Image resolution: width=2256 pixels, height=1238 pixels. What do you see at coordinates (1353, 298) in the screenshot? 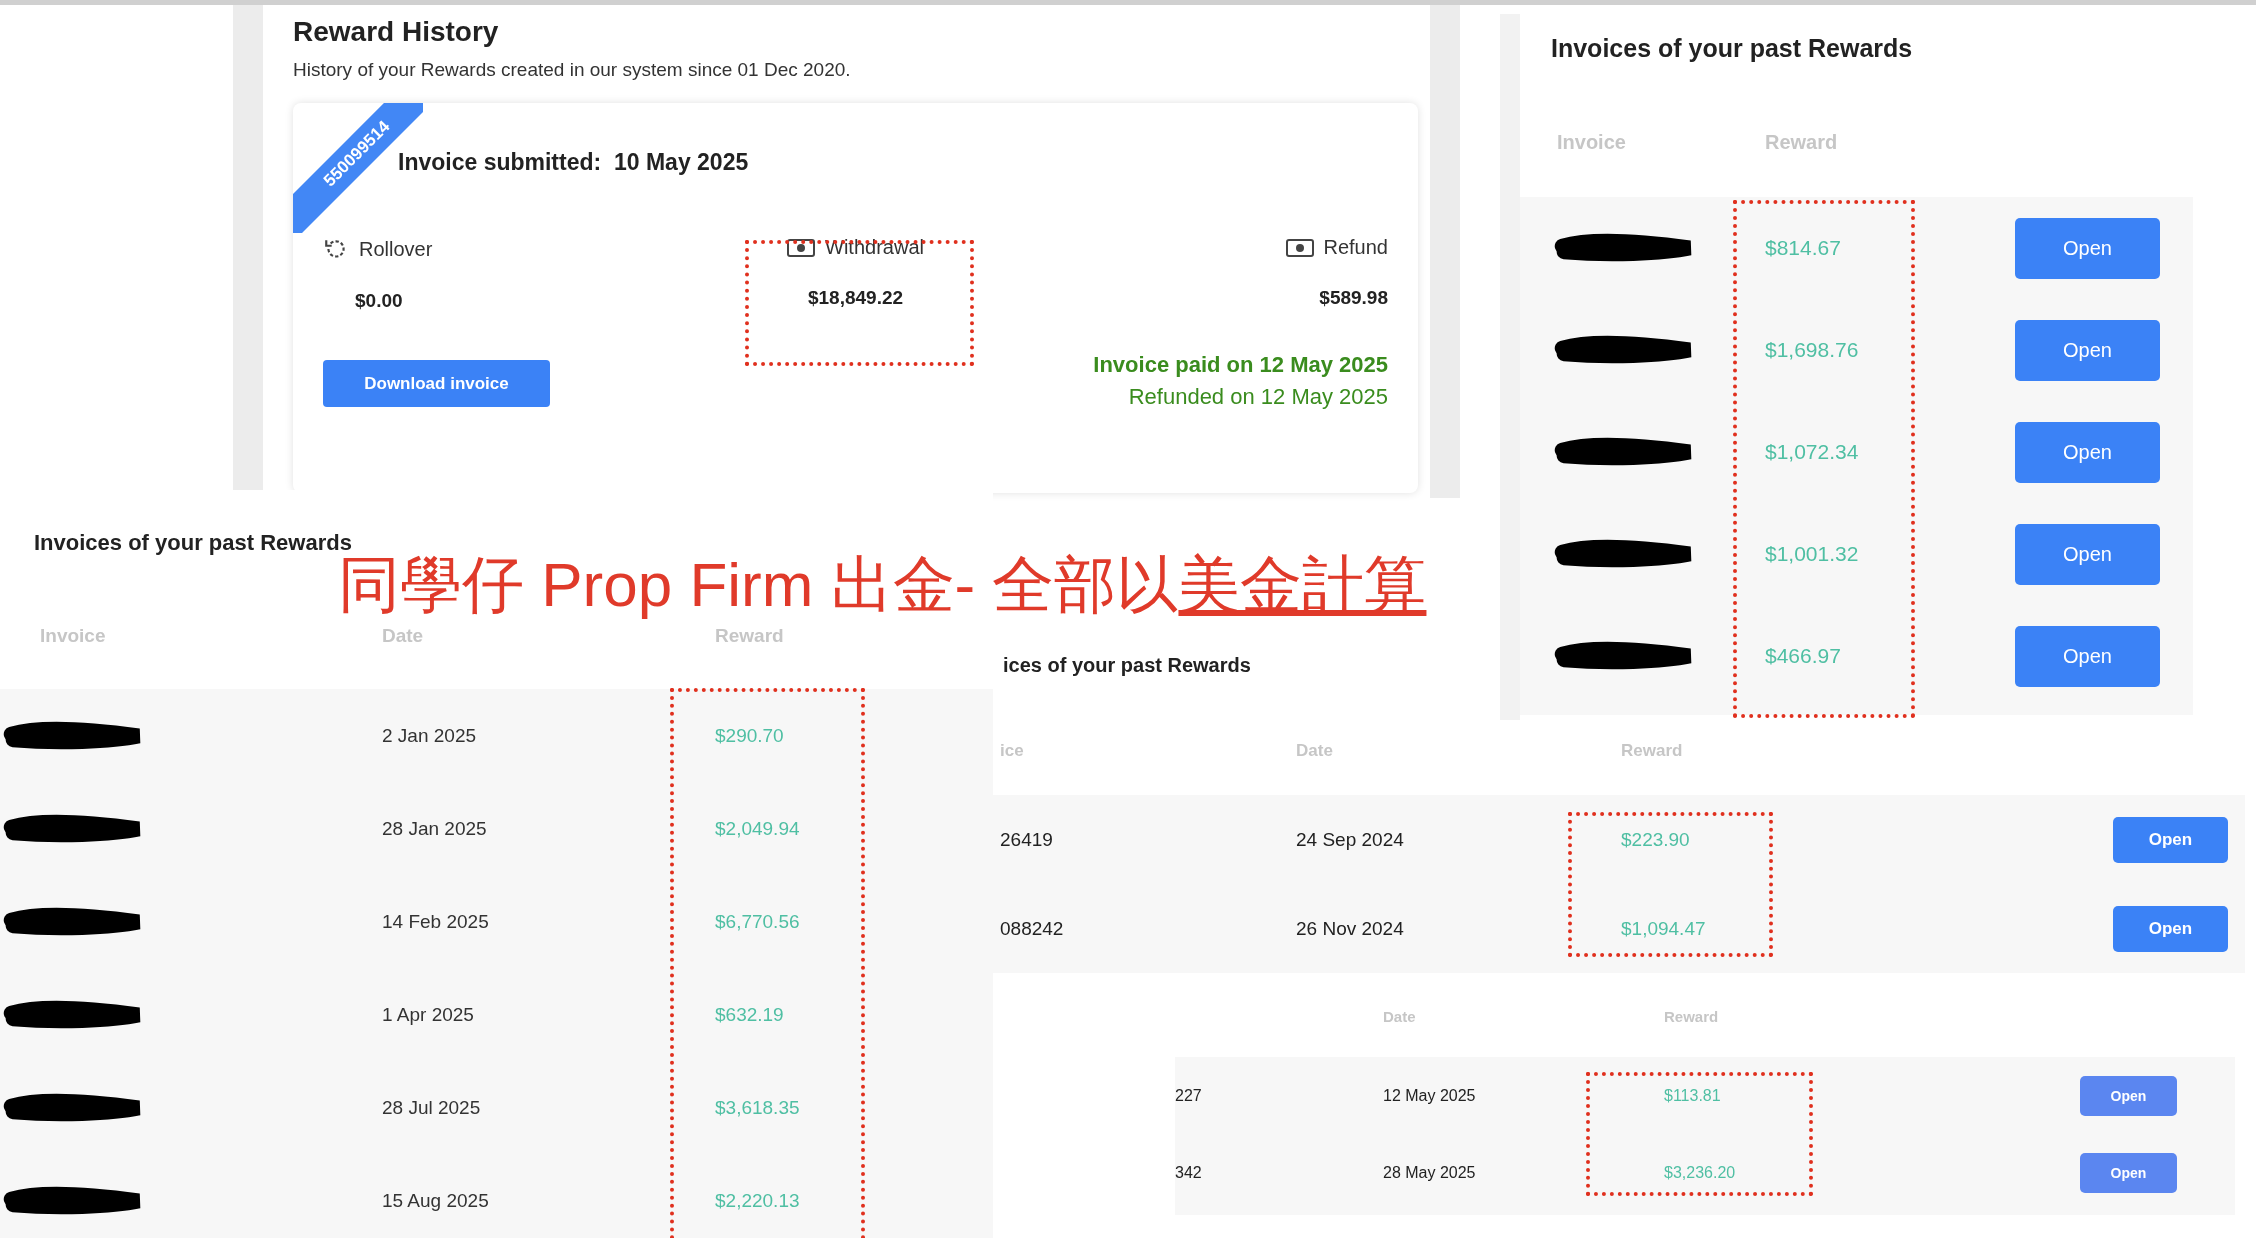
I see `amount-value: $589.98` at bounding box center [1353, 298].